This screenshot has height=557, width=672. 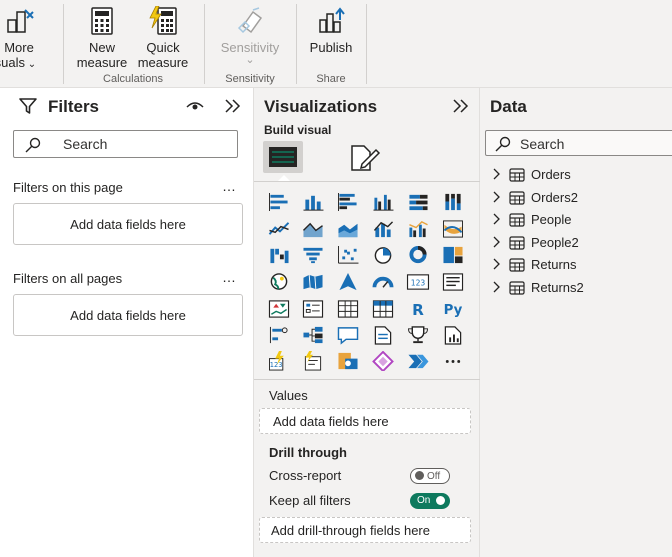 I want to click on more-visuals-ellipsis-icon, so click(x=453, y=361).